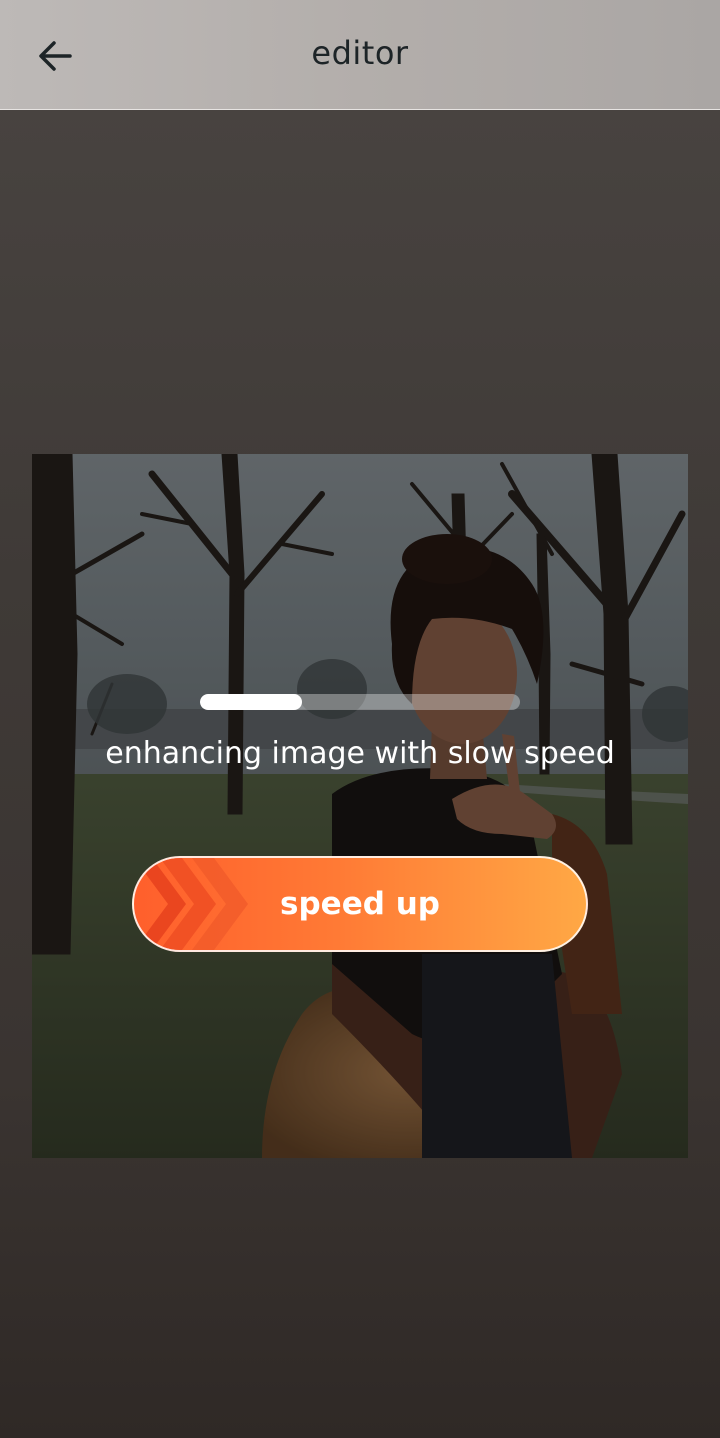 The height and width of the screenshot is (1438, 720). I want to click on top-app-bar: editor, so click(360, 55).